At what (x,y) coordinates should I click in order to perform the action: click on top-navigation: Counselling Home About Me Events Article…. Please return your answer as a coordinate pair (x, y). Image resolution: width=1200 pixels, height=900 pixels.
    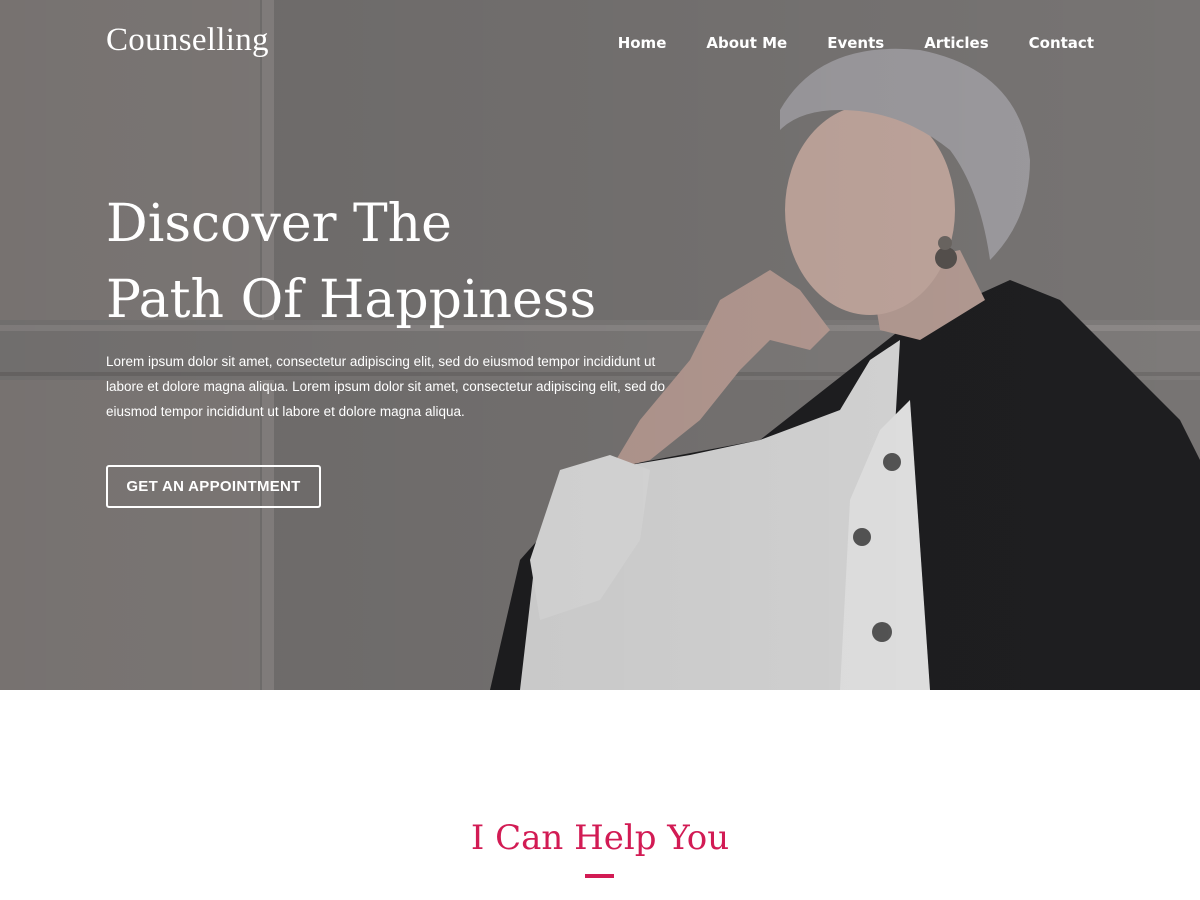
    Looking at the image, I should click on (600, 44).